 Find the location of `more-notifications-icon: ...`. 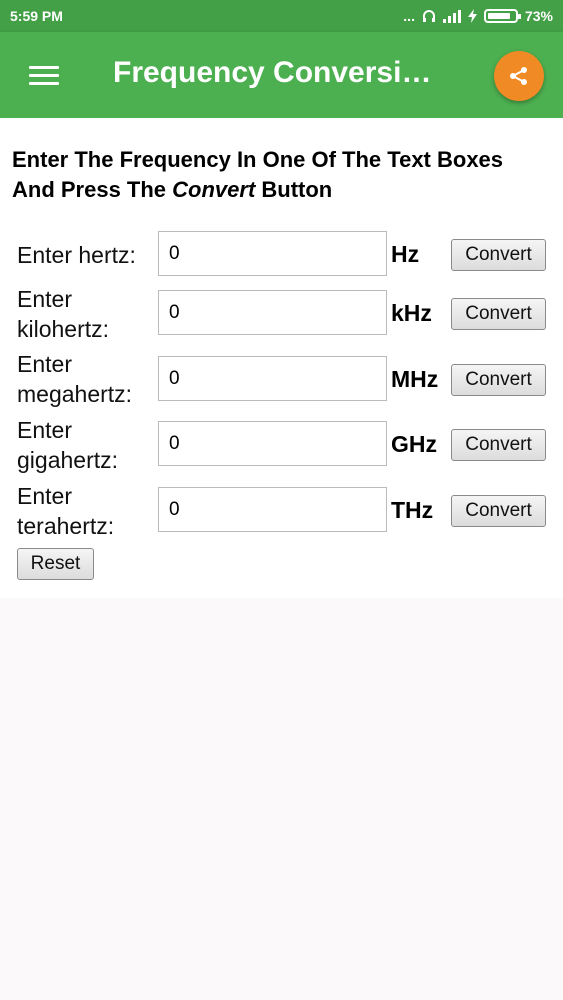

more-notifications-icon: ... is located at coordinates (409, 16).